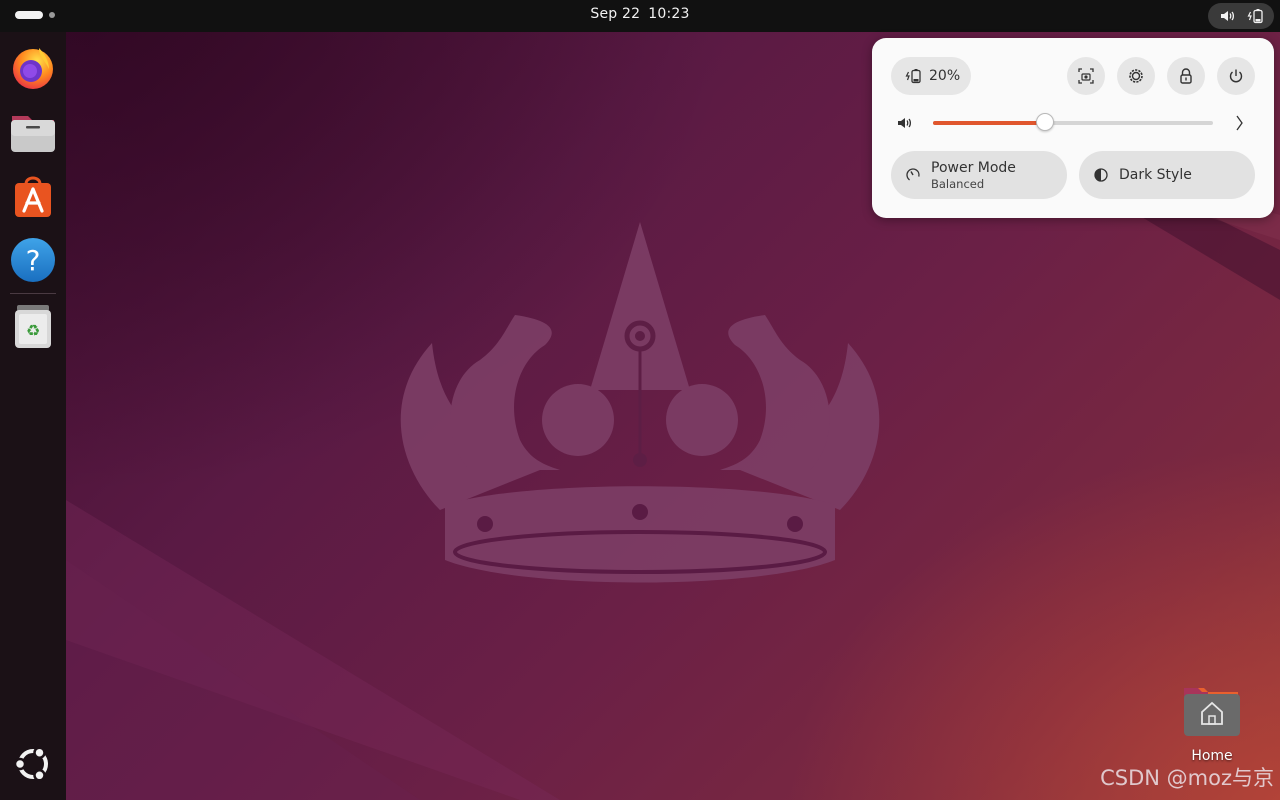  I want to click on power-mode-title: Power Mode, so click(973, 167).